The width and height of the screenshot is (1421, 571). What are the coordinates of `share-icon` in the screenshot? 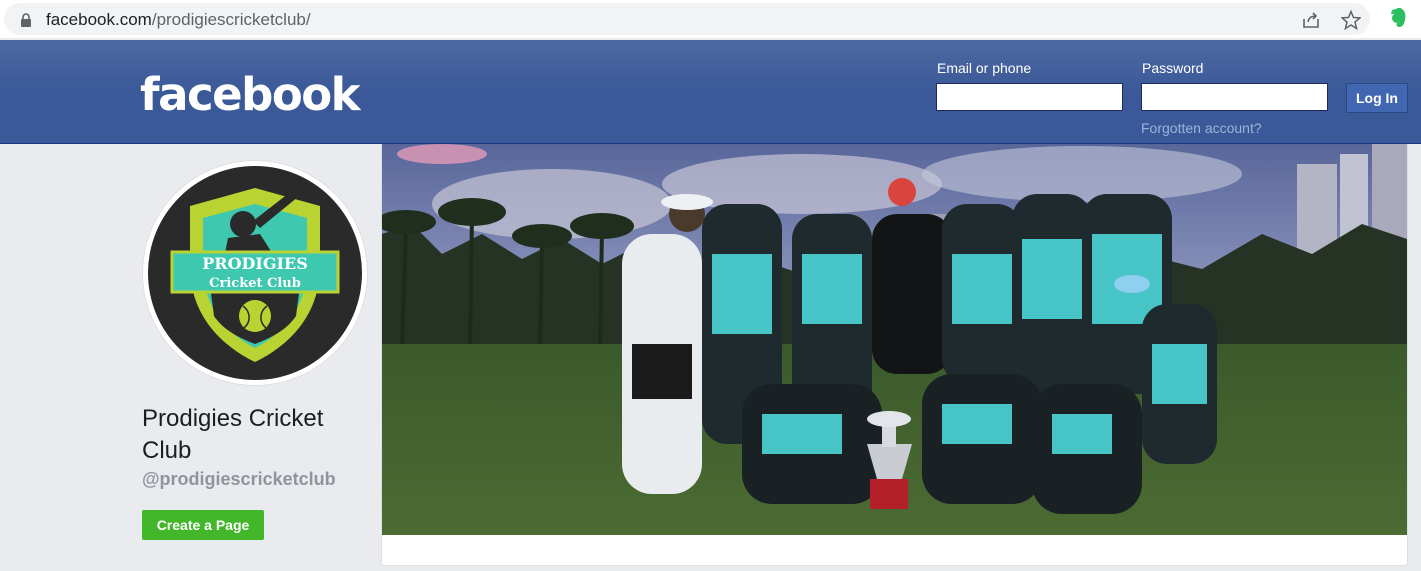 It's located at (1311, 20).